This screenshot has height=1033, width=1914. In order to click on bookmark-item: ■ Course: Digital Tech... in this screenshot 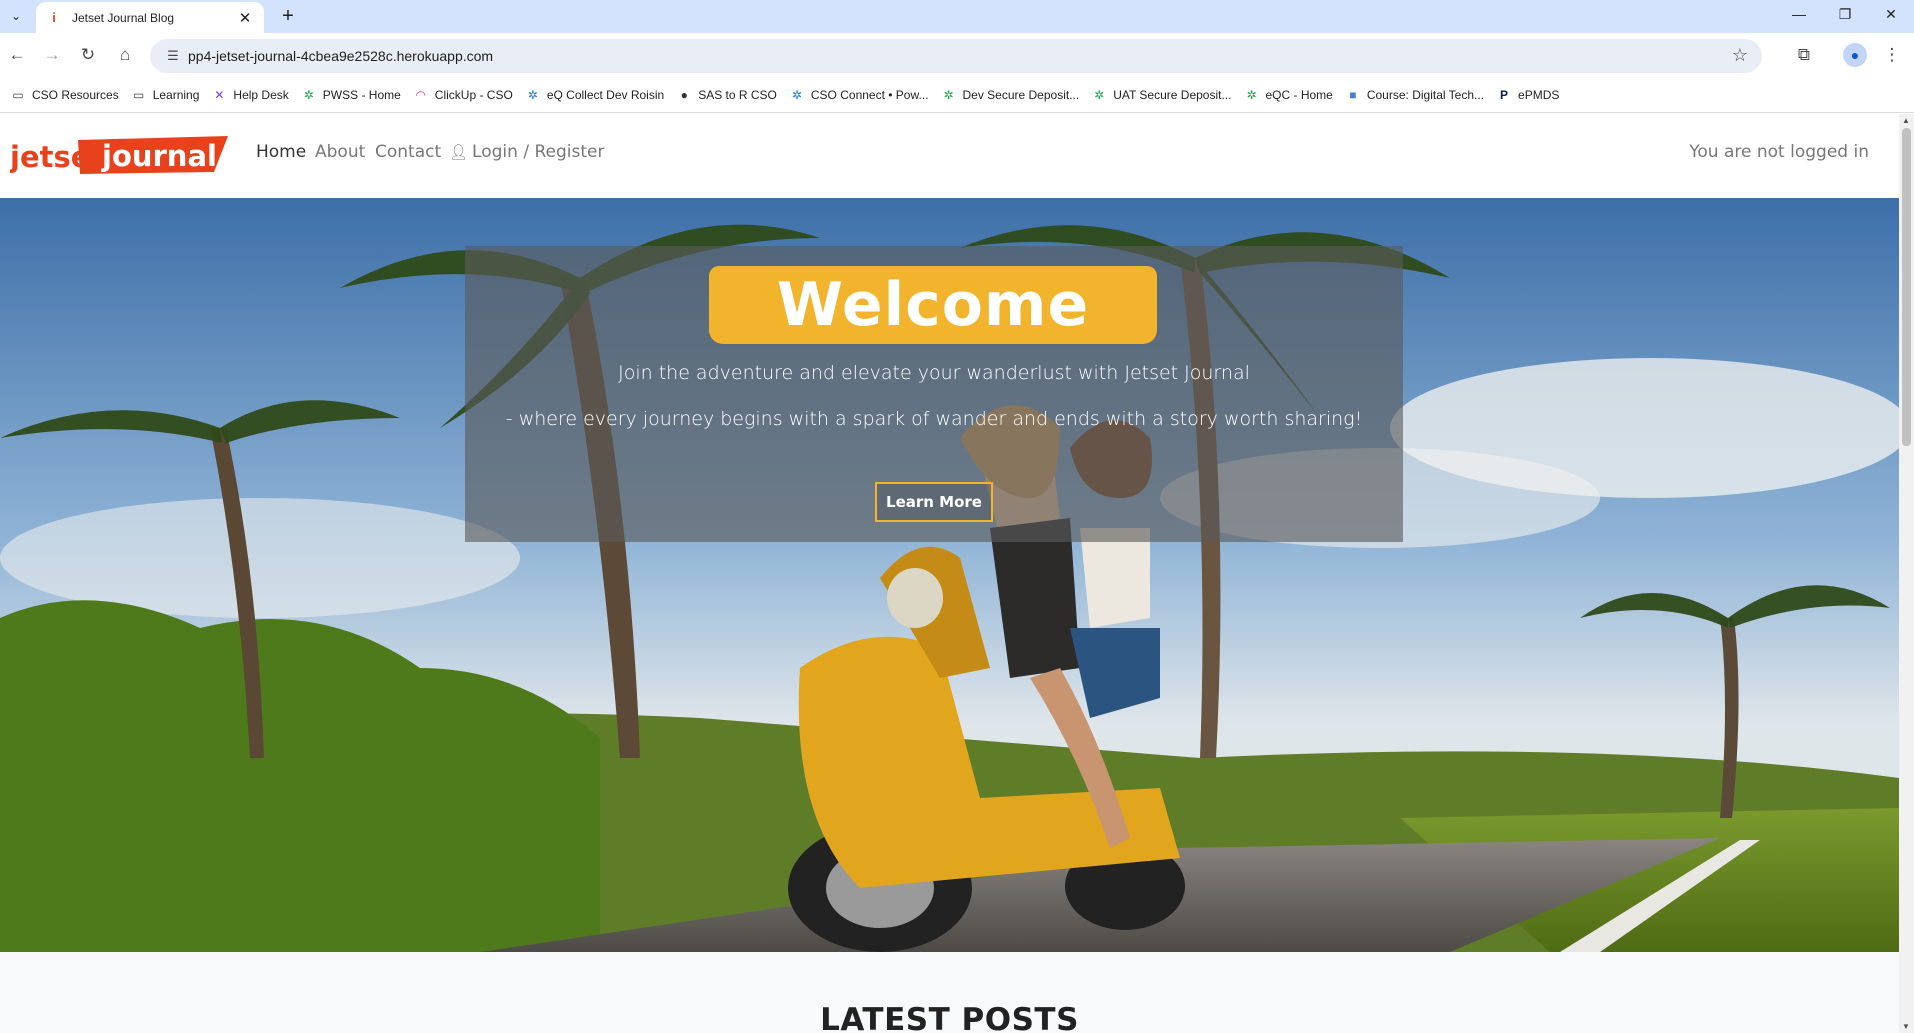, I will do `click(1416, 95)`.